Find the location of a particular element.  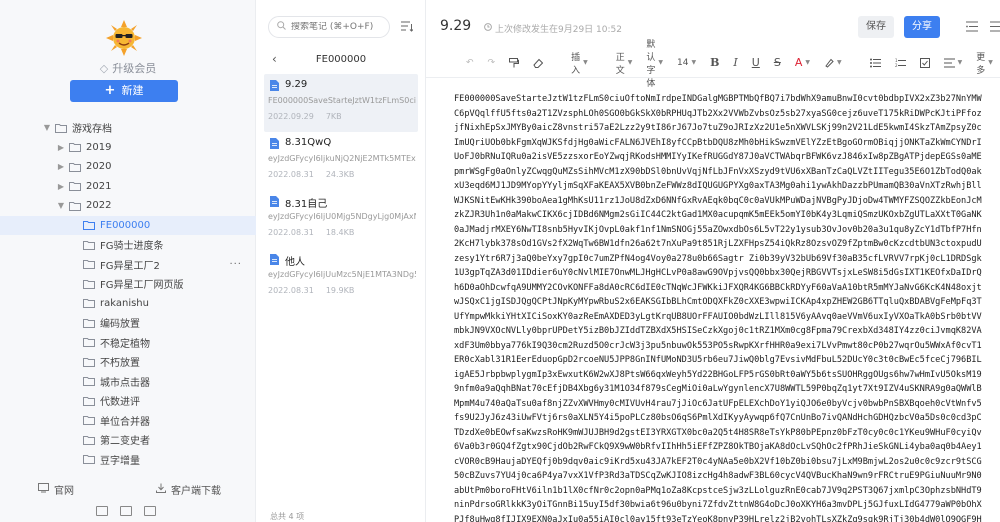

font-label: 默认字体 is located at coordinates (651, 64).